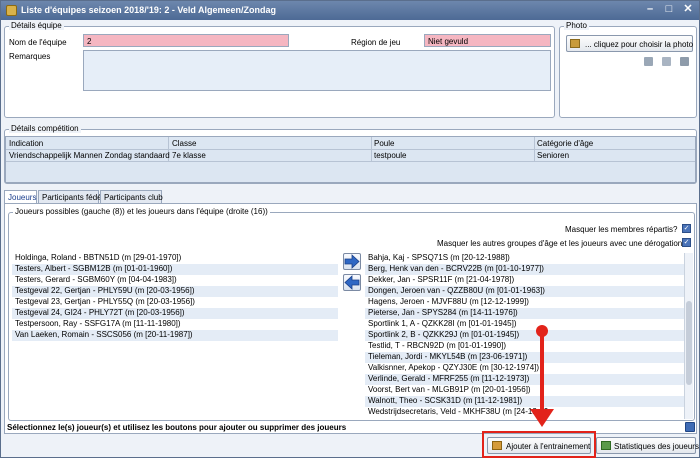  Describe the element at coordinates (70, 196) in the screenshot. I see `tab-participants-fede: Participants fédé` at that location.